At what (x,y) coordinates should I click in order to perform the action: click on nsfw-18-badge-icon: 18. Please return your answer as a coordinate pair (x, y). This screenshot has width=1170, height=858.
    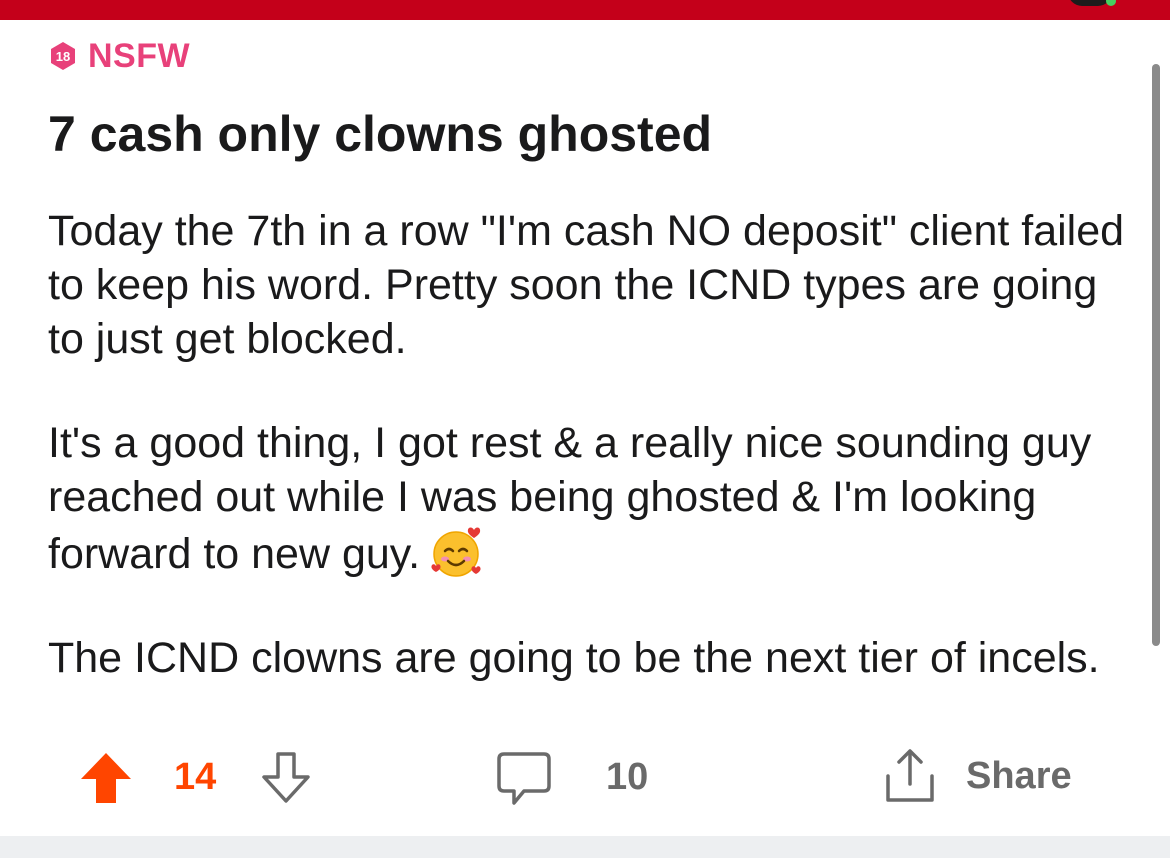
    Looking at the image, I should click on (63, 56).